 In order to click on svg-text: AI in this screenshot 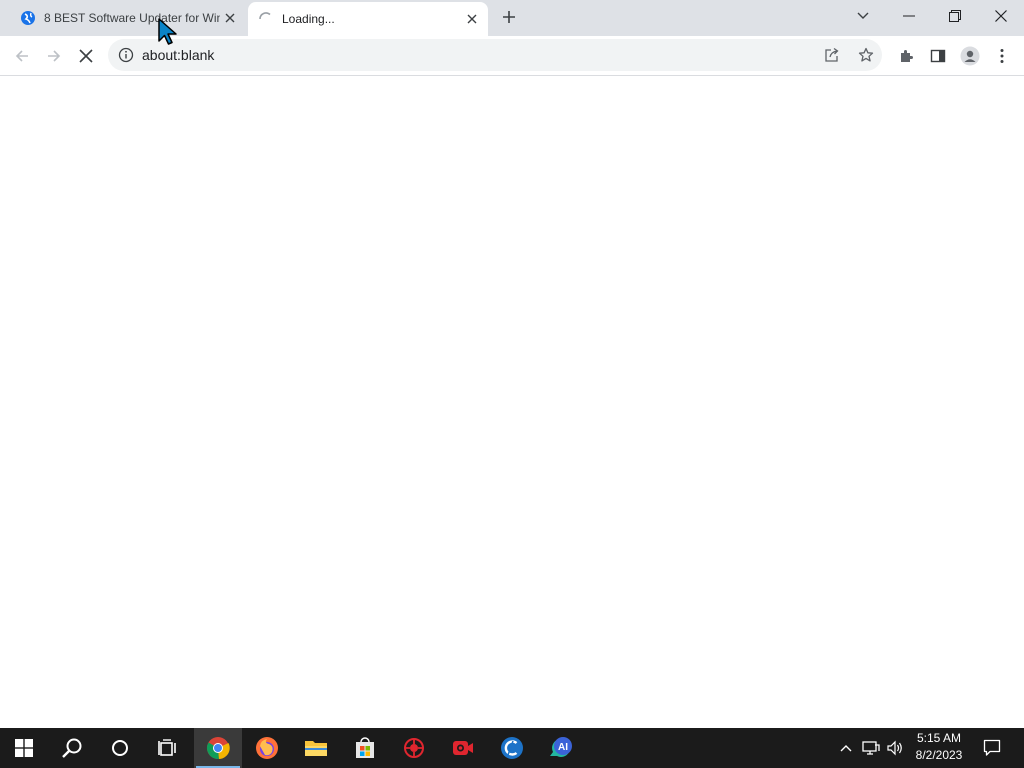, I will do `click(563, 747)`.